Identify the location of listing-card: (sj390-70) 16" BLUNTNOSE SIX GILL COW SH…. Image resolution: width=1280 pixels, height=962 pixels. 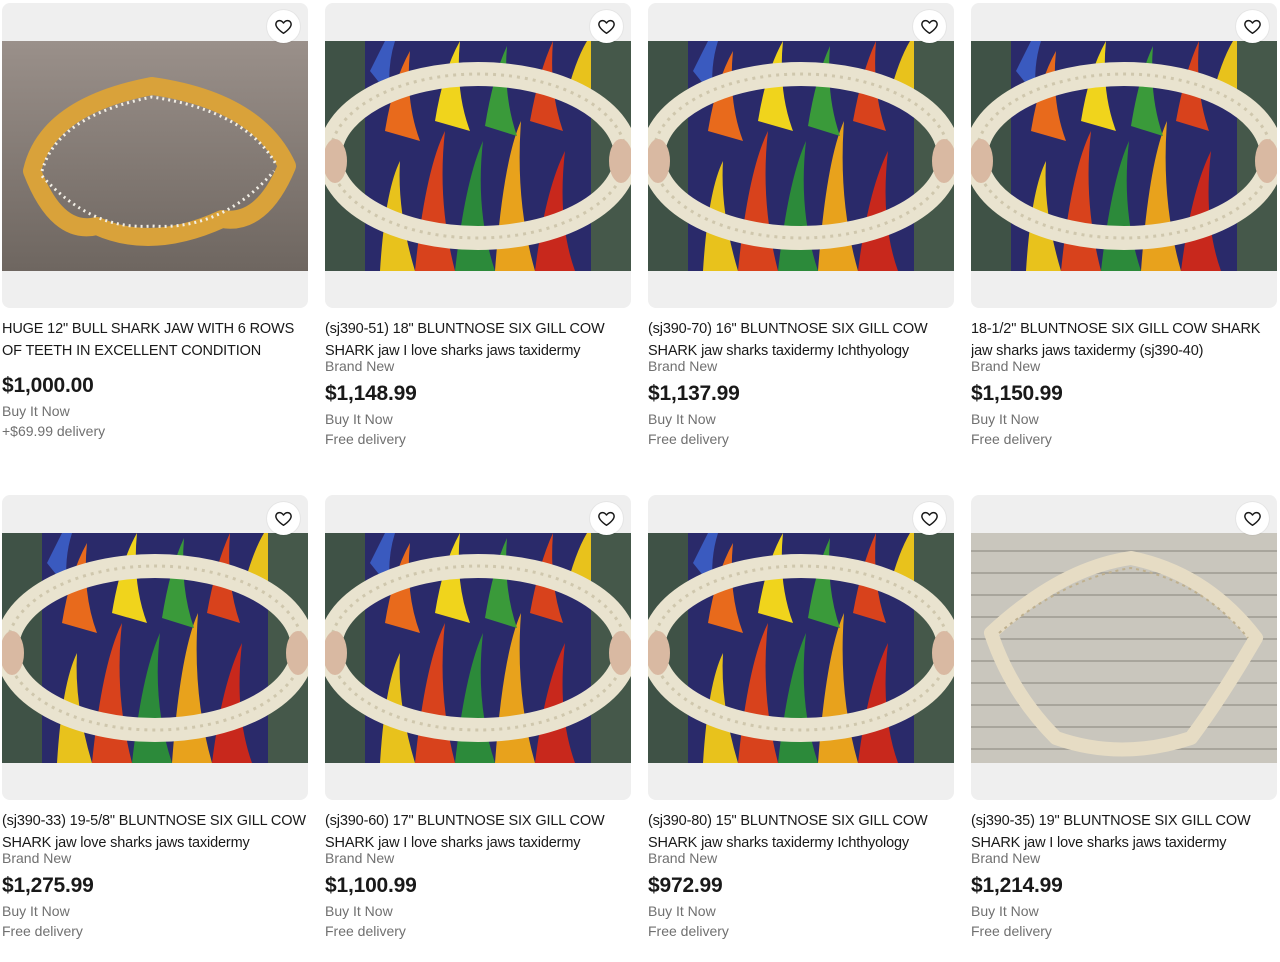
(802, 225).